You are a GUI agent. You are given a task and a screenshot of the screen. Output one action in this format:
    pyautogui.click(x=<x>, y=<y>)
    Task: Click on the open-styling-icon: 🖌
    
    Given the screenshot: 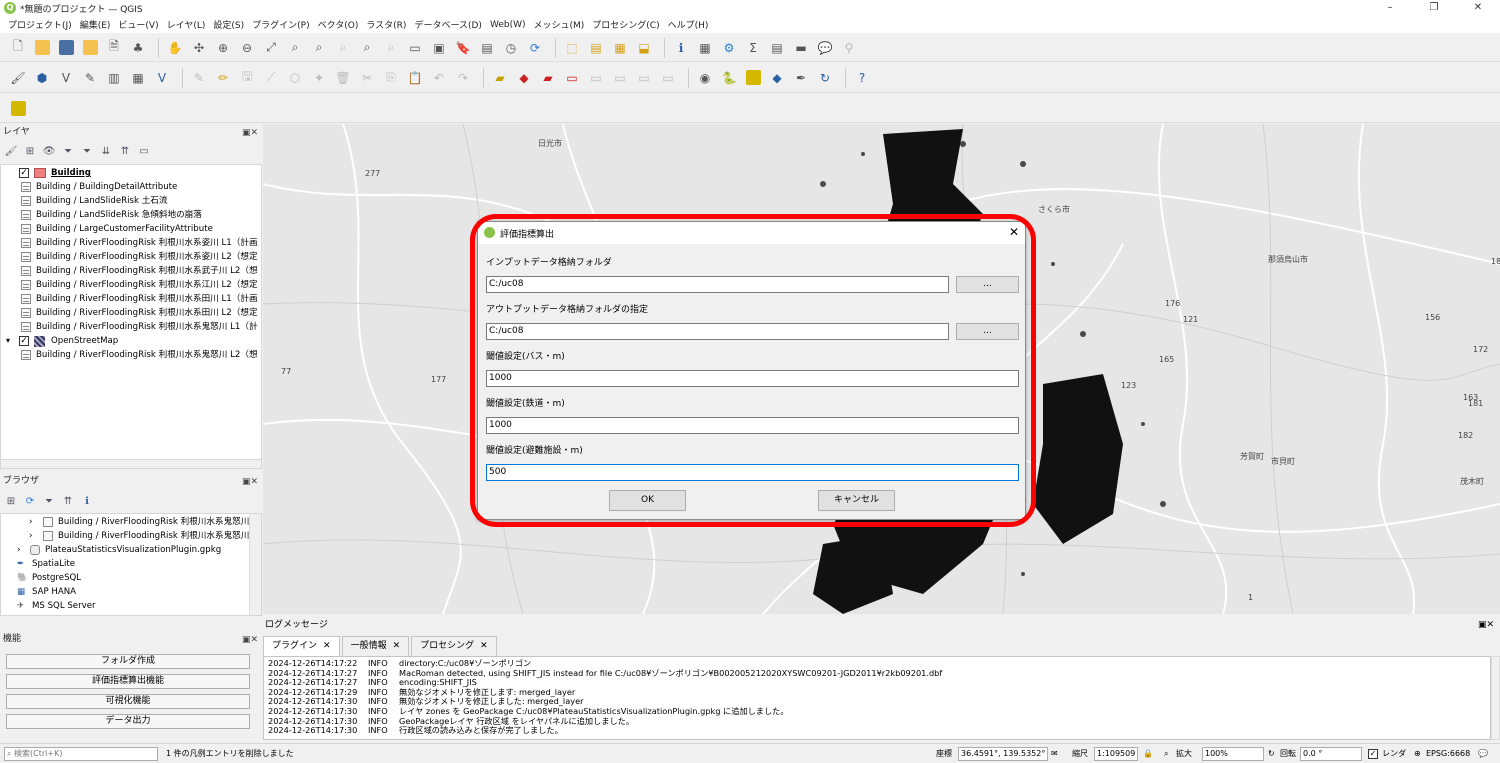 What is the action you would take?
    pyautogui.click(x=11, y=151)
    